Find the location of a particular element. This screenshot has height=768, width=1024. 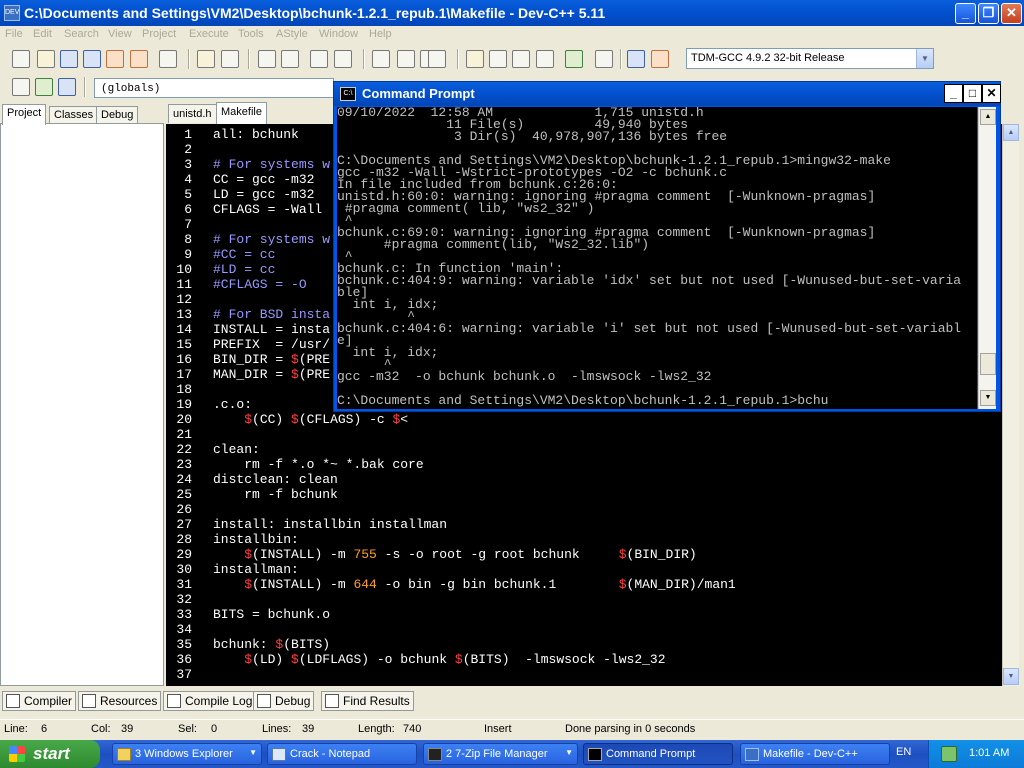

compiler-select: TDM-GCC 4.9.2 32-bit Release ▼ is located at coordinates (810, 58).